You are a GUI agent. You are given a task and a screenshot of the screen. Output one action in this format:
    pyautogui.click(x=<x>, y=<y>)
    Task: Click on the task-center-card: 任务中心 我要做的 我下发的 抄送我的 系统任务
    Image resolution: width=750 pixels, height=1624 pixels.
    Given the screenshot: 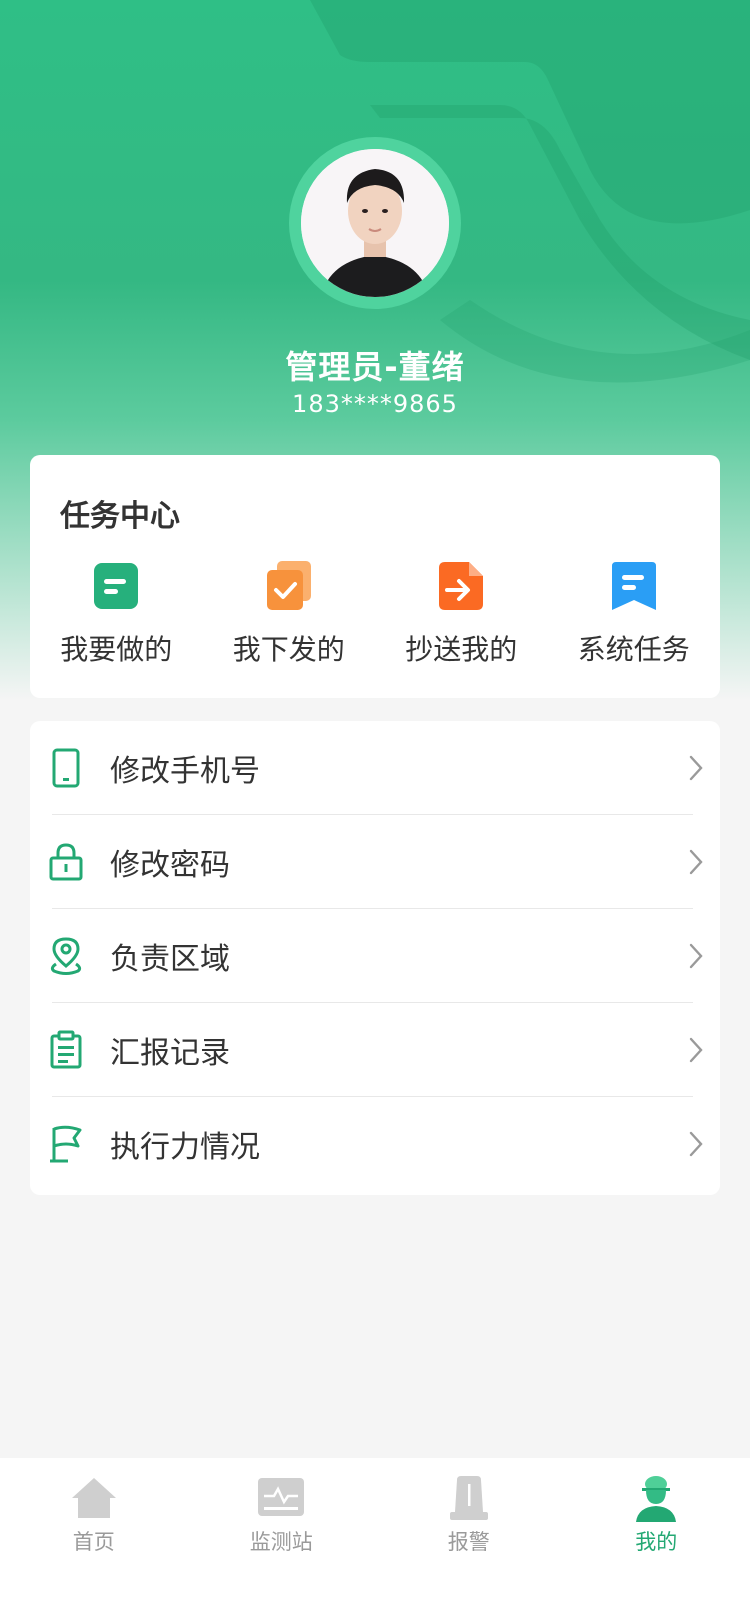 What is the action you would take?
    pyautogui.click(x=375, y=576)
    